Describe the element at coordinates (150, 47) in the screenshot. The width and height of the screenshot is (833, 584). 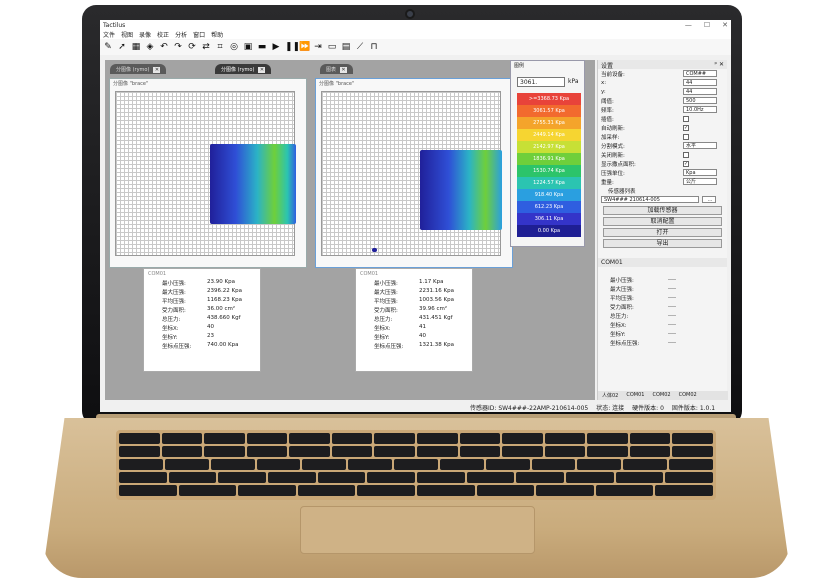
I see `layers-icon: ◈` at that location.